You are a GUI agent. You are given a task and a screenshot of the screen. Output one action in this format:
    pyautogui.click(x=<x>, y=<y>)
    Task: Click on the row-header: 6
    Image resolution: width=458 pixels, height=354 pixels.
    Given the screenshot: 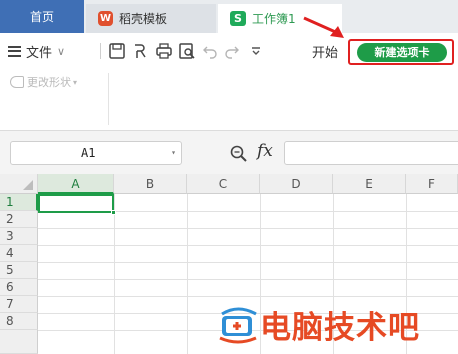 What is the action you would take?
    pyautogui.click(x=19, y=287)
    